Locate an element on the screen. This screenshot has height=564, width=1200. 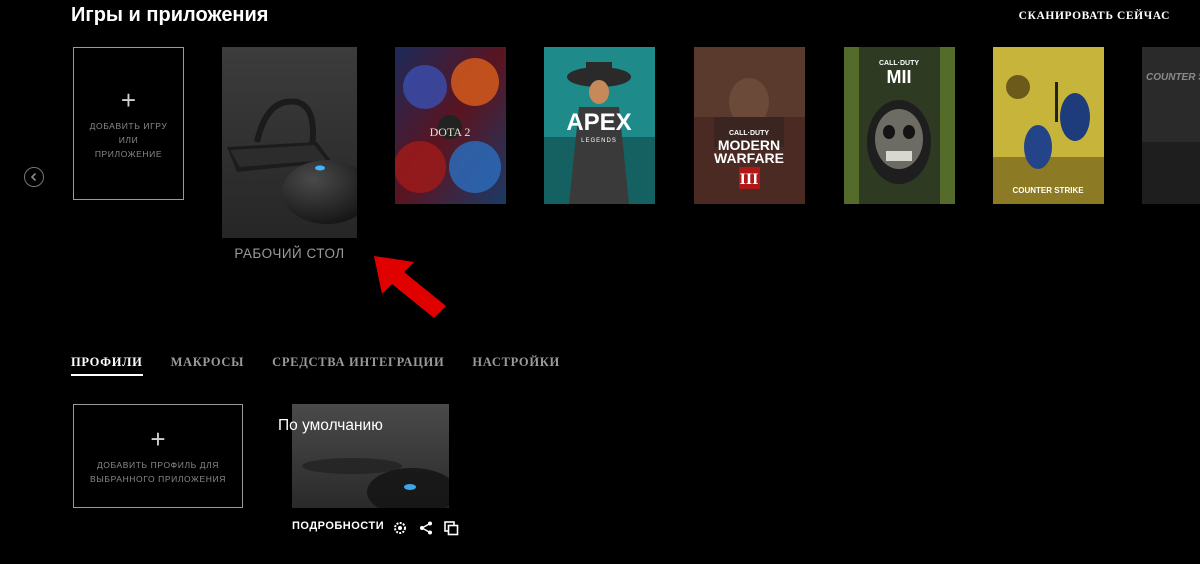
chevron-left-icon is located at coordinates (33, 177).